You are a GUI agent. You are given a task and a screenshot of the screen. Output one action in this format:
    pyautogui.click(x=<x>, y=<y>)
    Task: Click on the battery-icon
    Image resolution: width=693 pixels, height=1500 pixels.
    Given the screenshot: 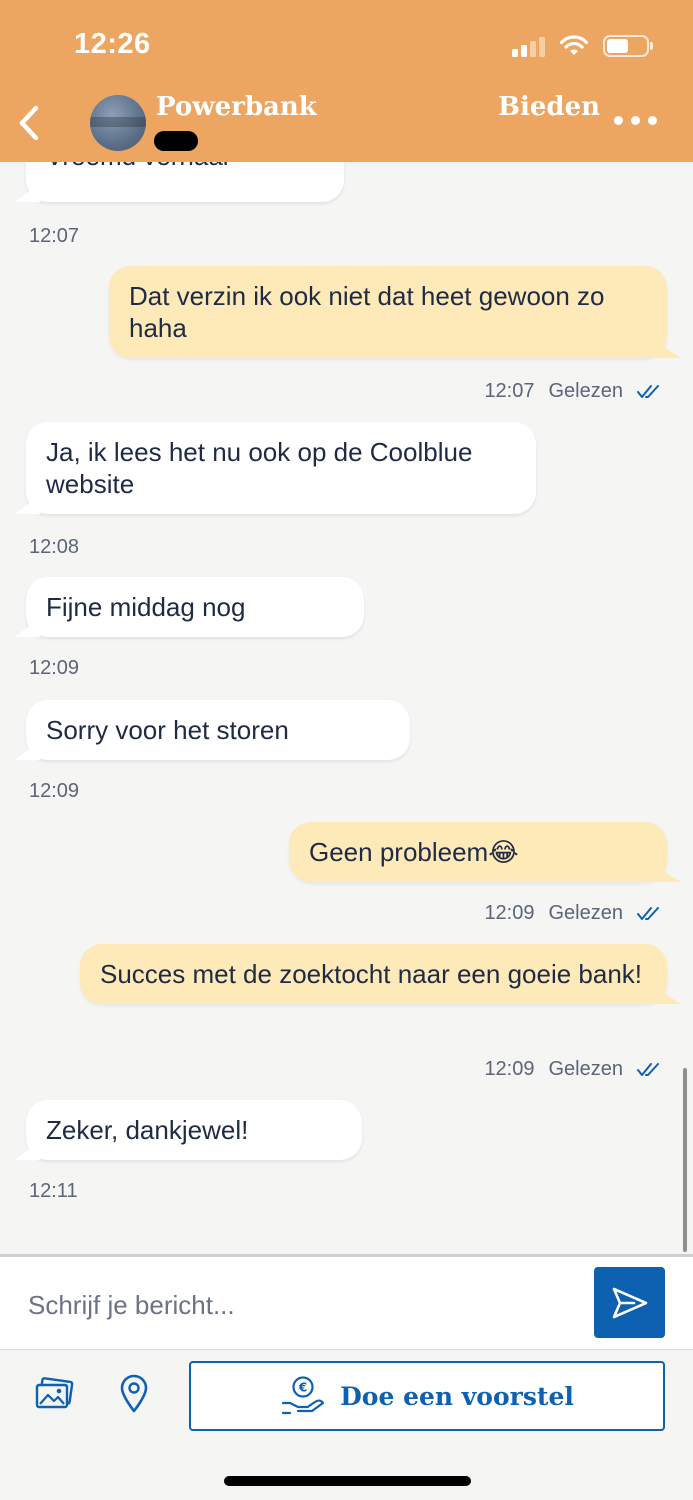 What is the action you would take?
    pyautogui.click(x=628, y=46)
    